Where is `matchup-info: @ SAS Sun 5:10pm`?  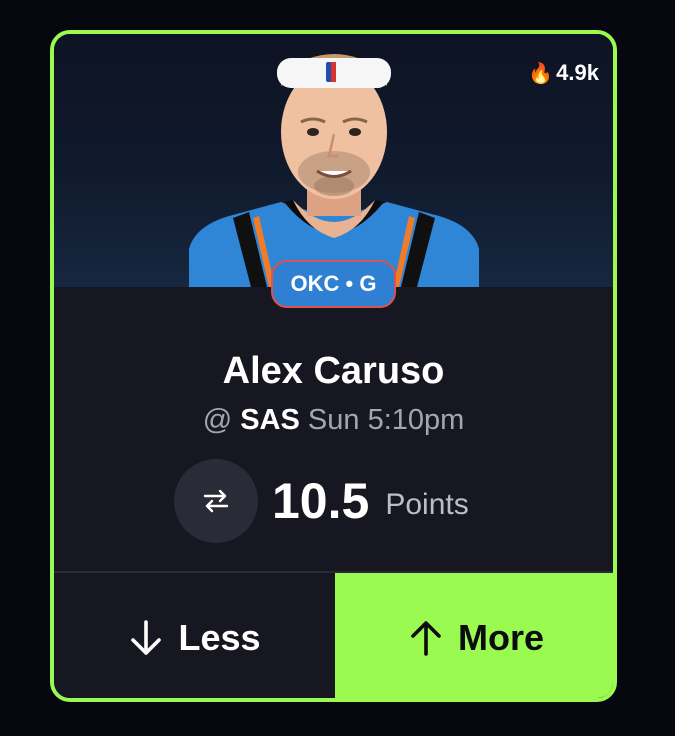 matchup-info: @ SAS Sun 5:10pm is located at coordinates (333, 420).